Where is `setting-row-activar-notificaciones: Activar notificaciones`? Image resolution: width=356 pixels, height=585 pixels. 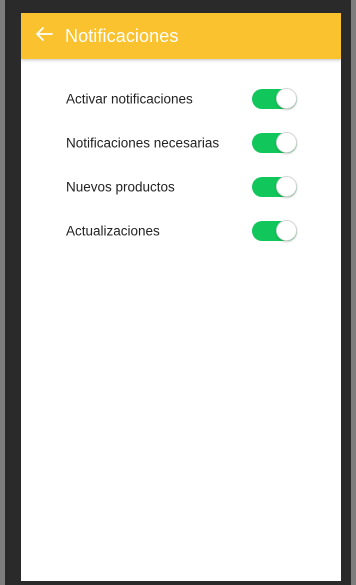 setting-row-activar-notificaciones: Activar notificaciones is located at coordinates (181, 99).